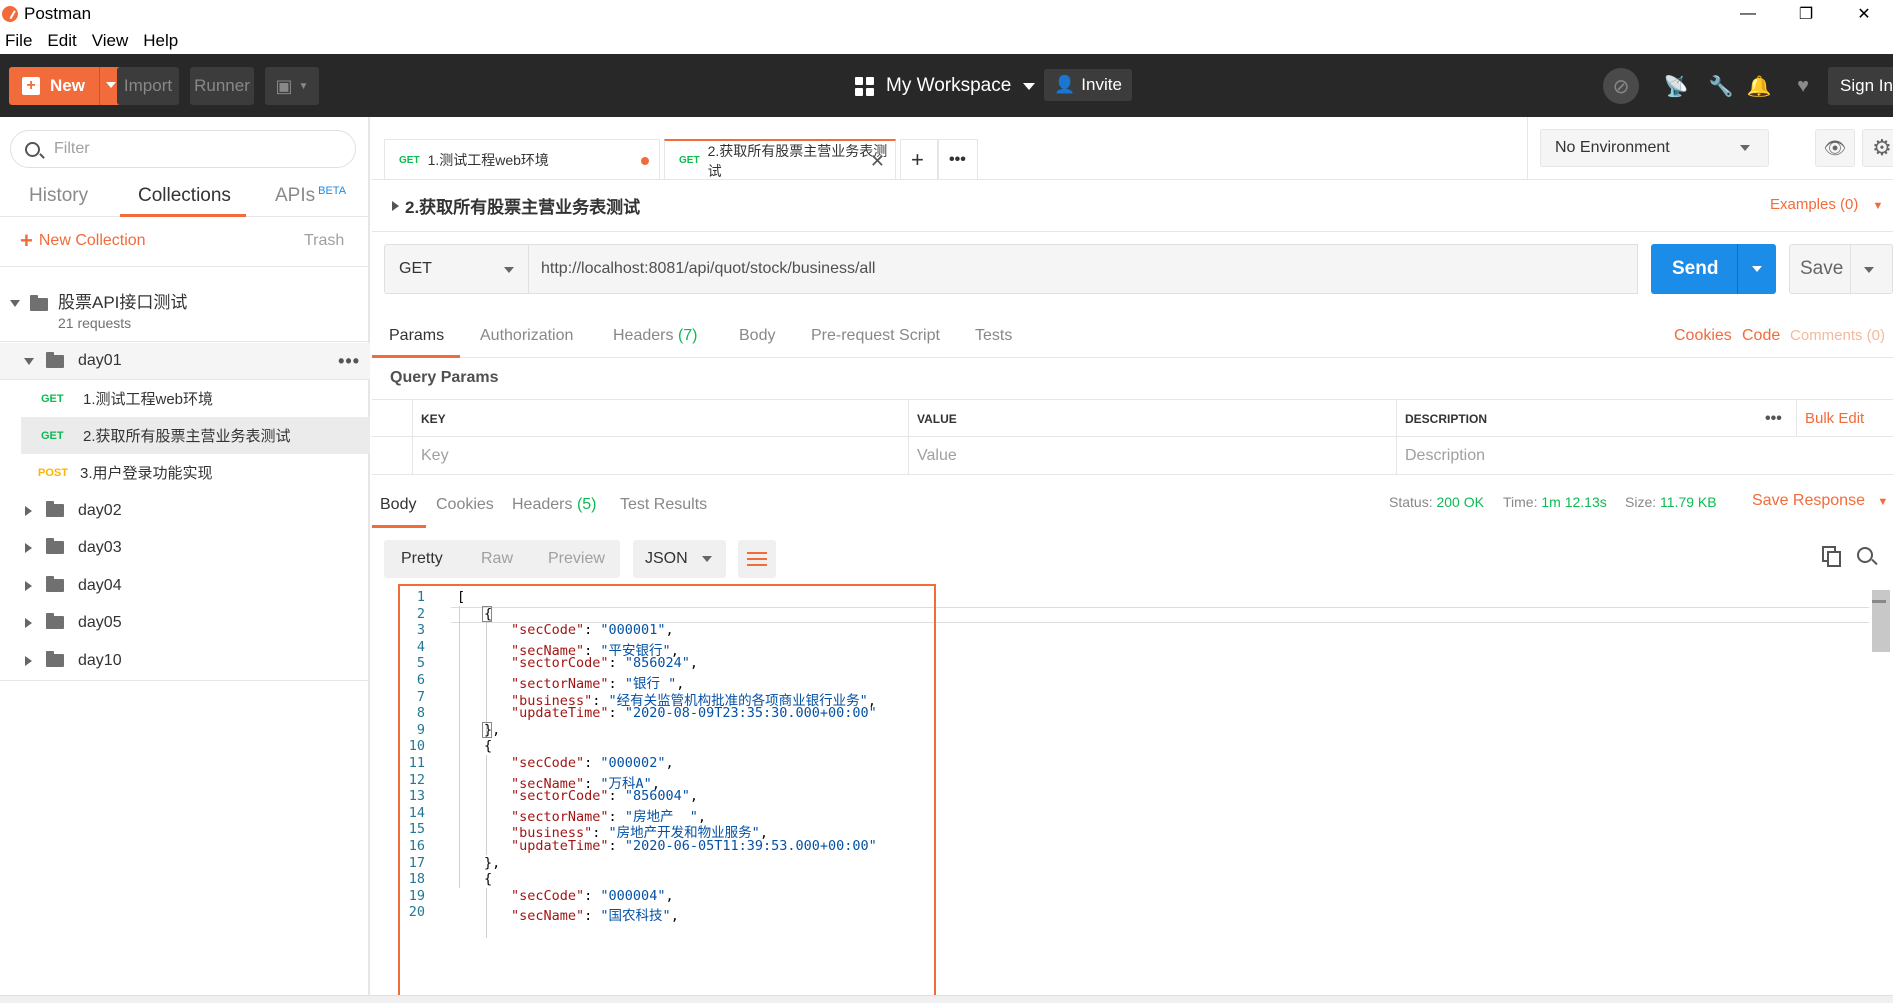 Image resolution: width=1893 pixels, height=1003 pixels. I want to click on tab-pre-request-script: Pre-request Script, so click(875, 336).